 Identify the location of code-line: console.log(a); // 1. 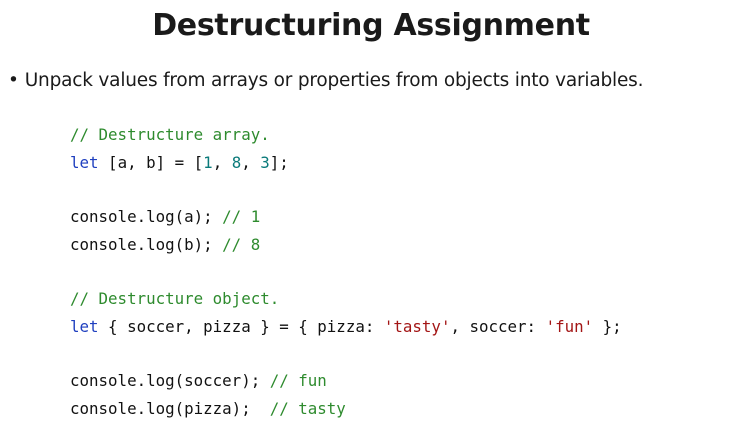
(165, 217).